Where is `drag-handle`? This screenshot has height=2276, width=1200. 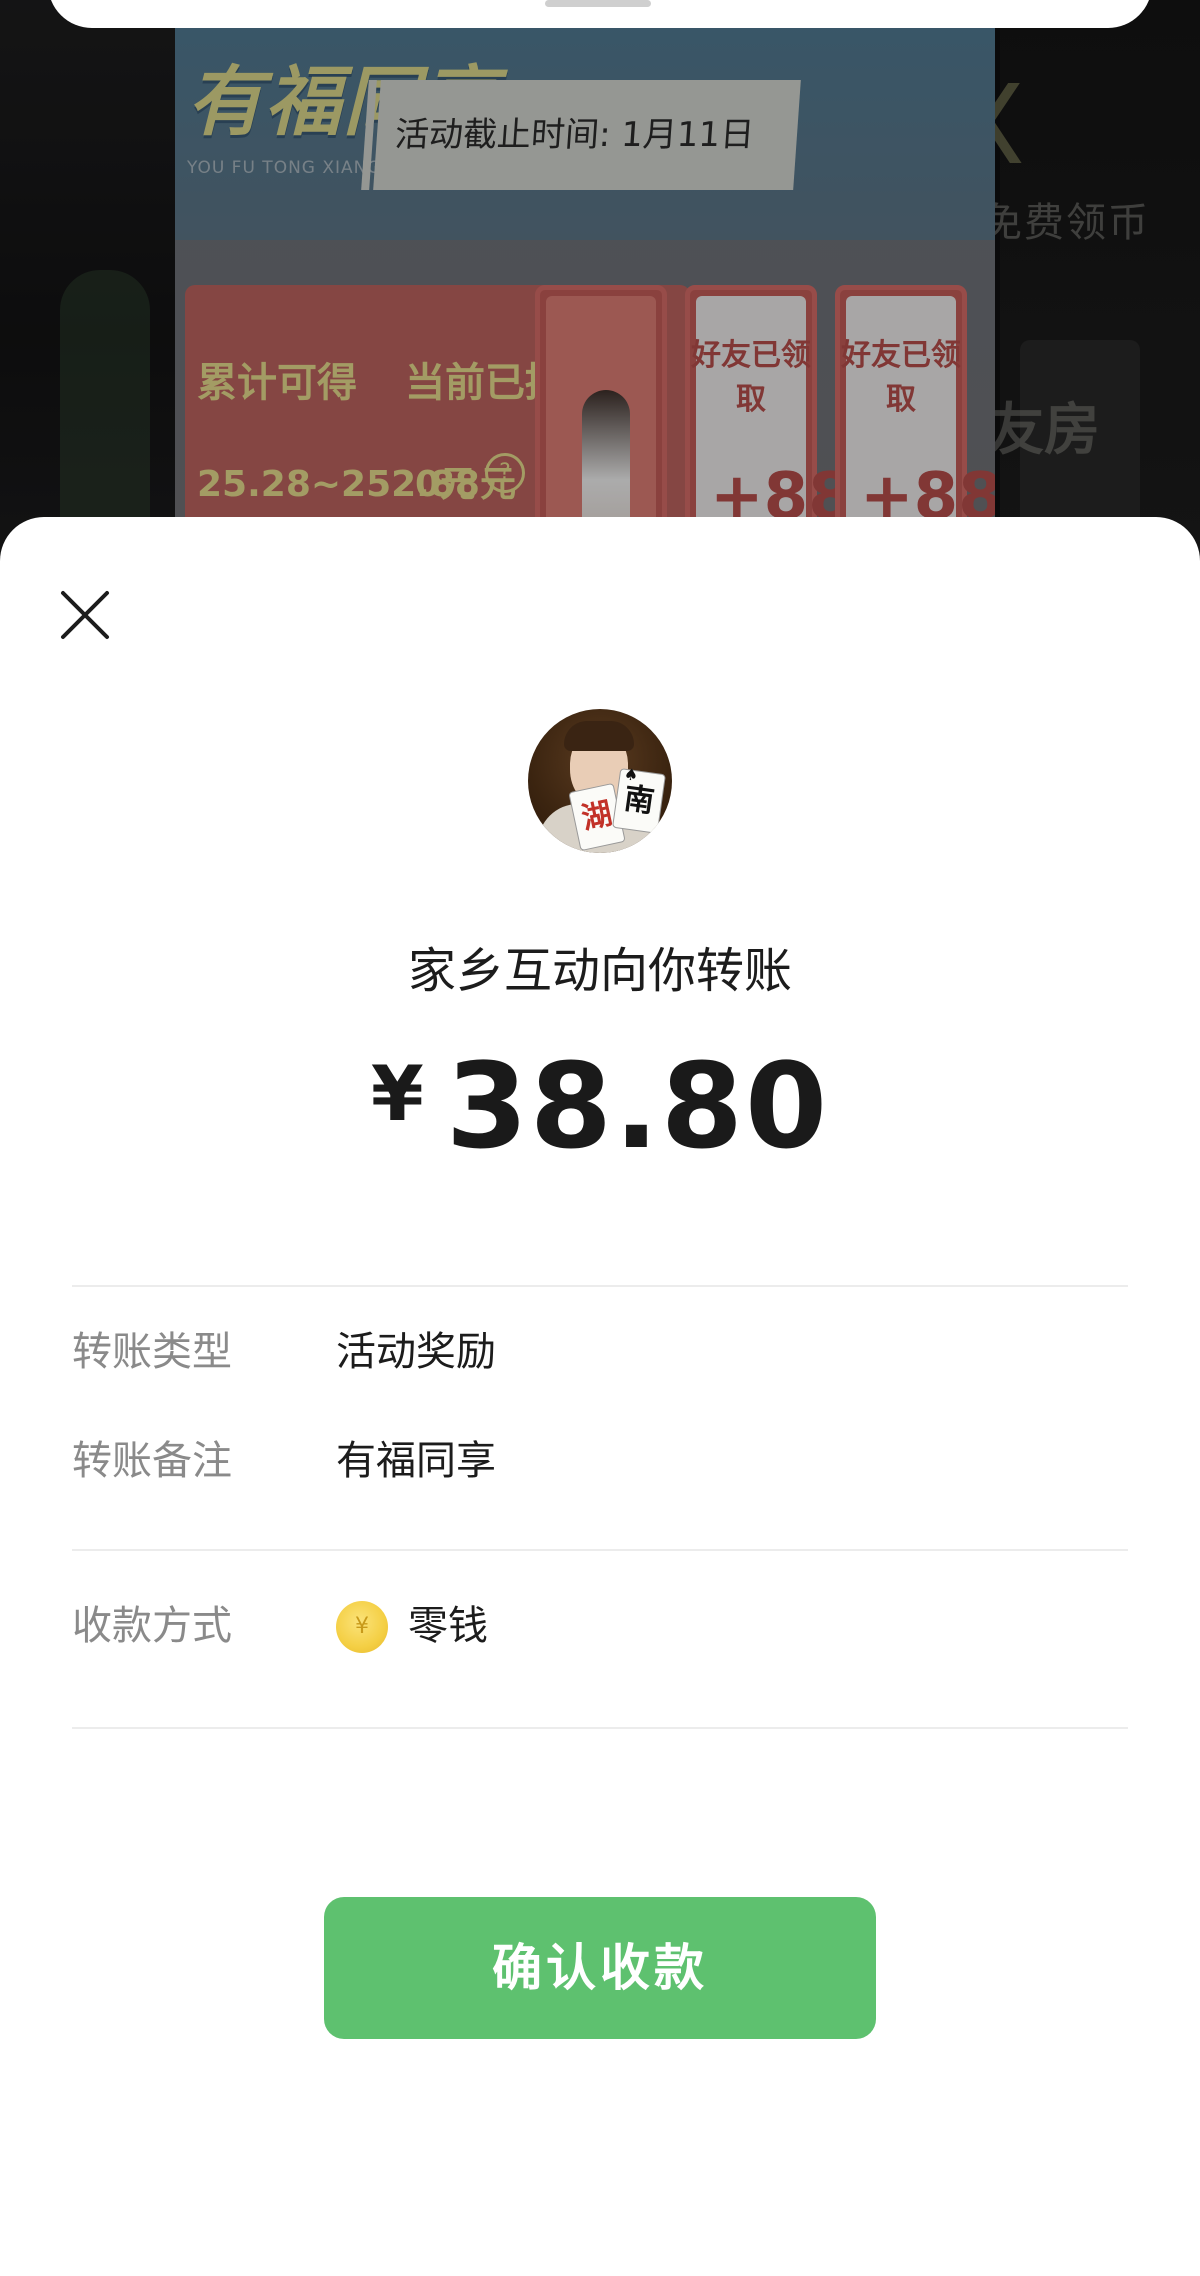
drag-handle is located at coordinates (598, 3).